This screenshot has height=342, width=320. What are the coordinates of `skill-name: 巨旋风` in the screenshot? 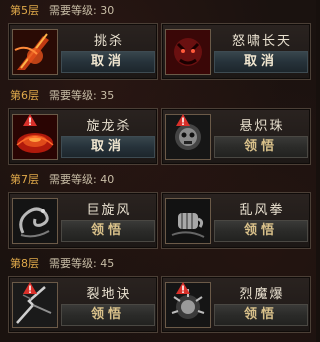 It's located at (109, 210).